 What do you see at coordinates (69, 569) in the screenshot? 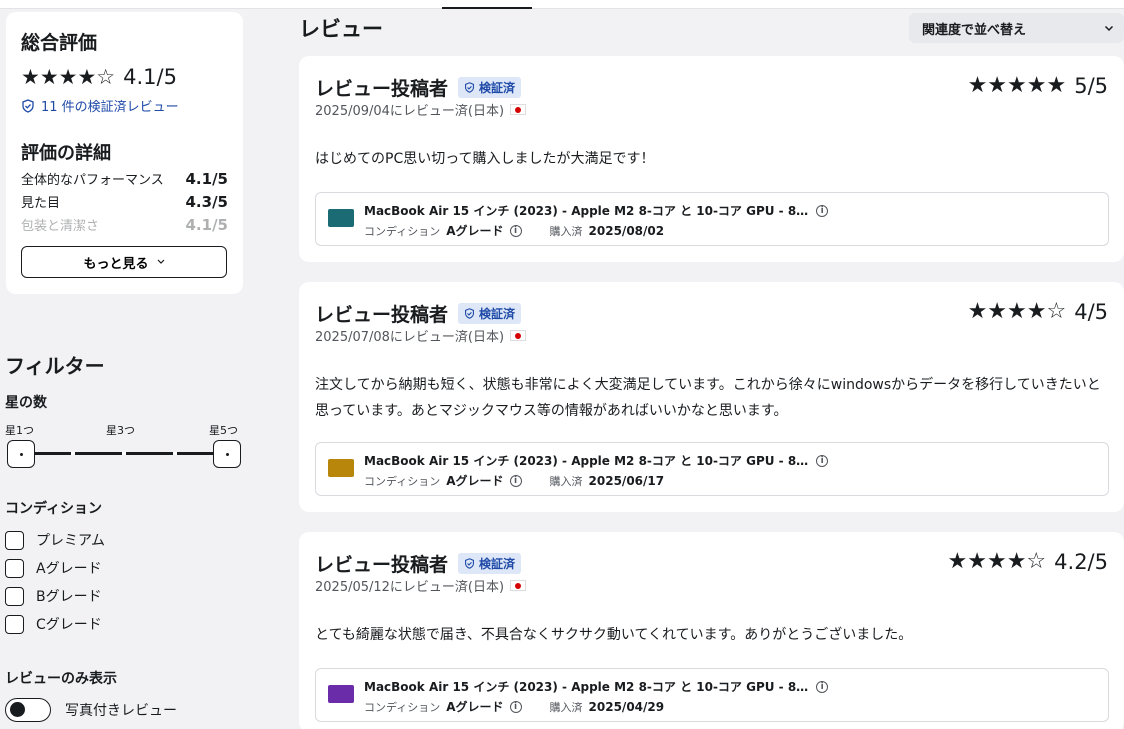
I see `checkbox-label: Aグレード` at bounding box center [69, 569].